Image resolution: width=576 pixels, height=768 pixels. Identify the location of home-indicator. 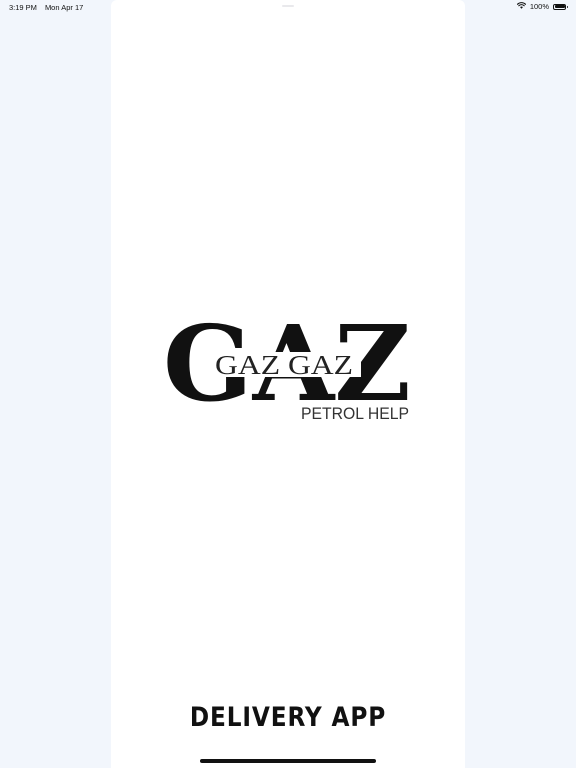
(288, 761).